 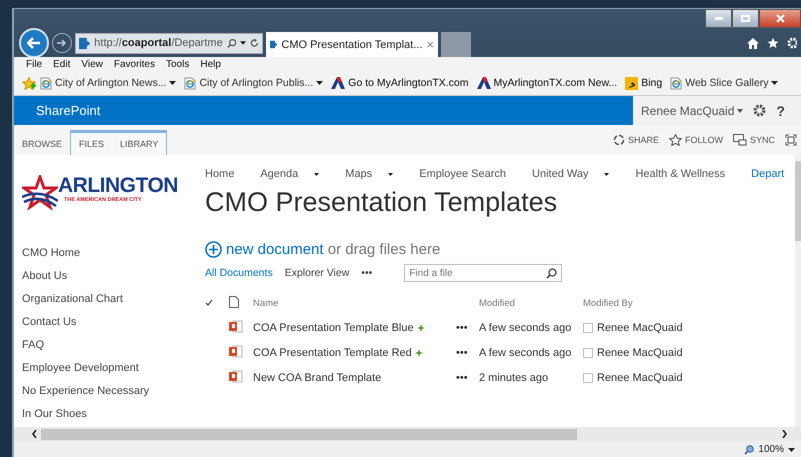 I want to click on menu-item: View, so click(x=92, y=64).